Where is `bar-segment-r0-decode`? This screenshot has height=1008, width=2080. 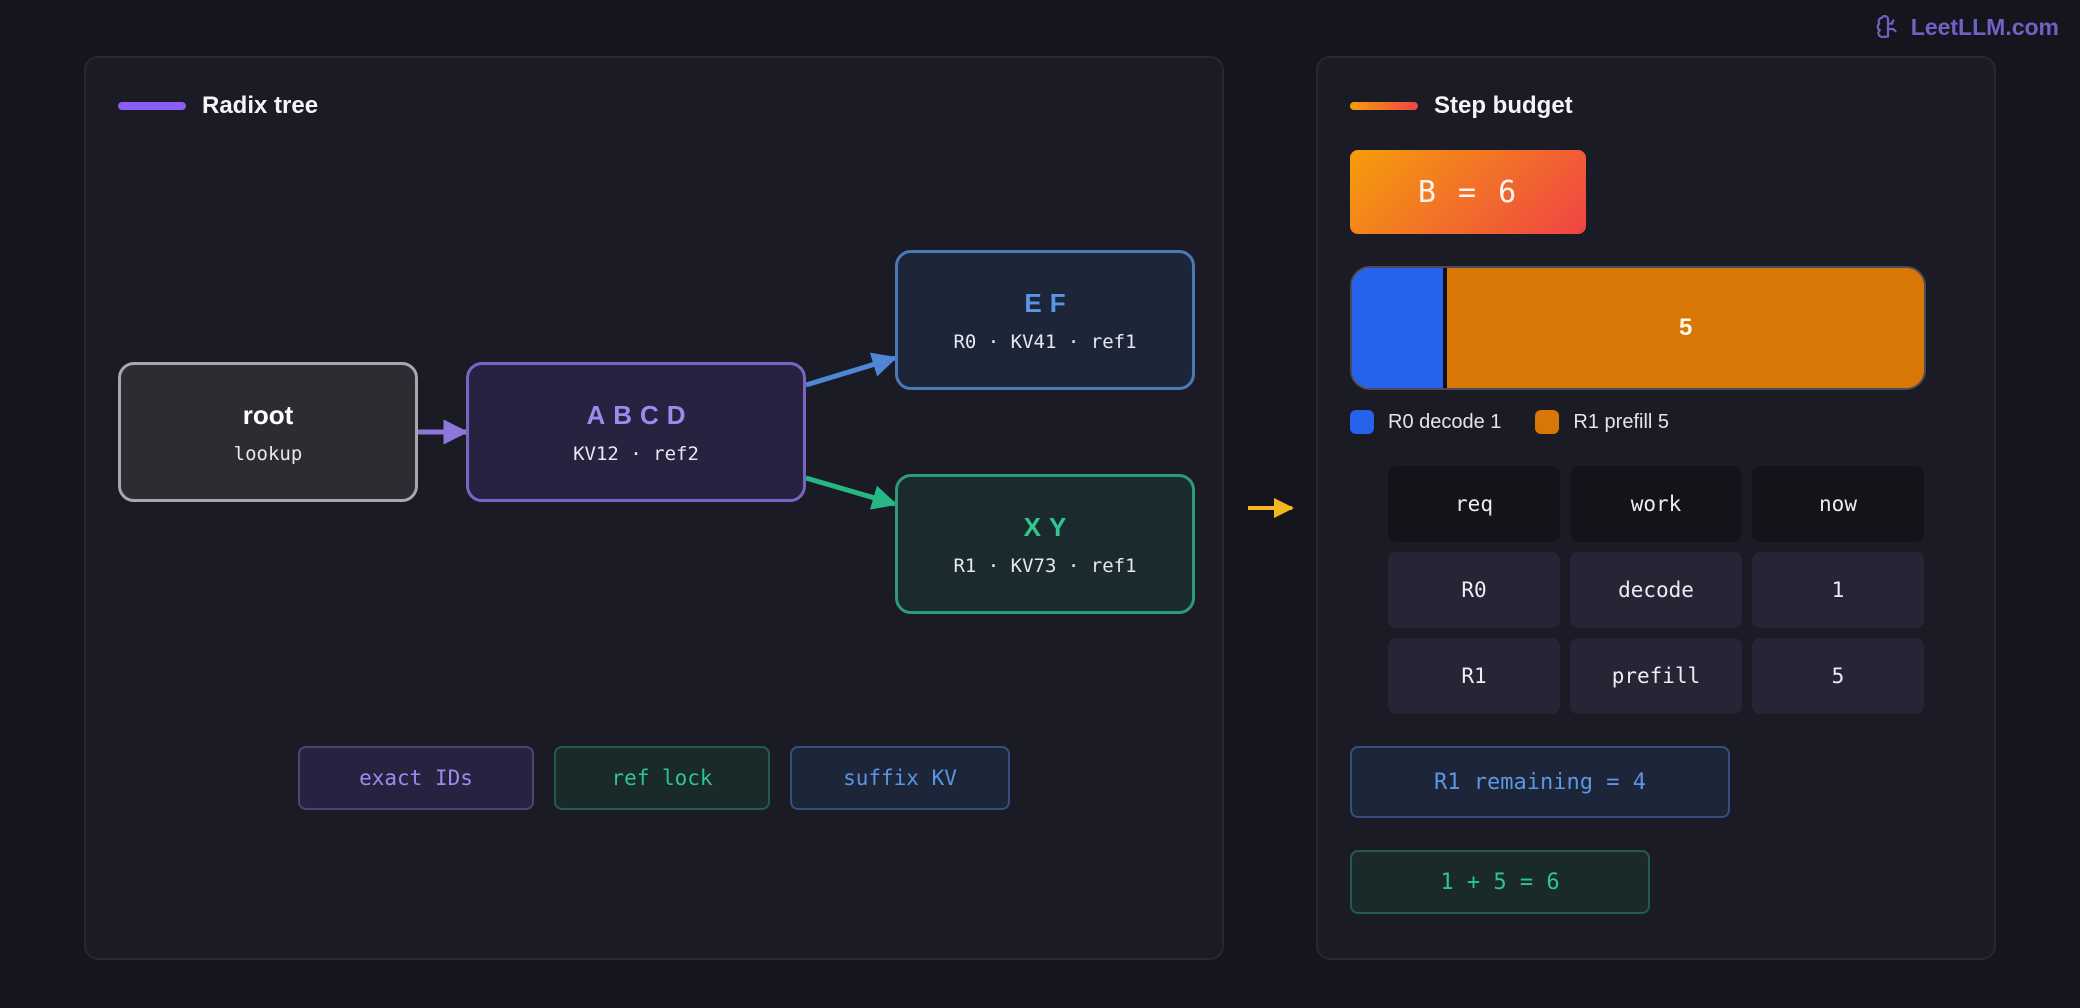
bar-segment-r0-decode is located at coordinates (1400, 328).